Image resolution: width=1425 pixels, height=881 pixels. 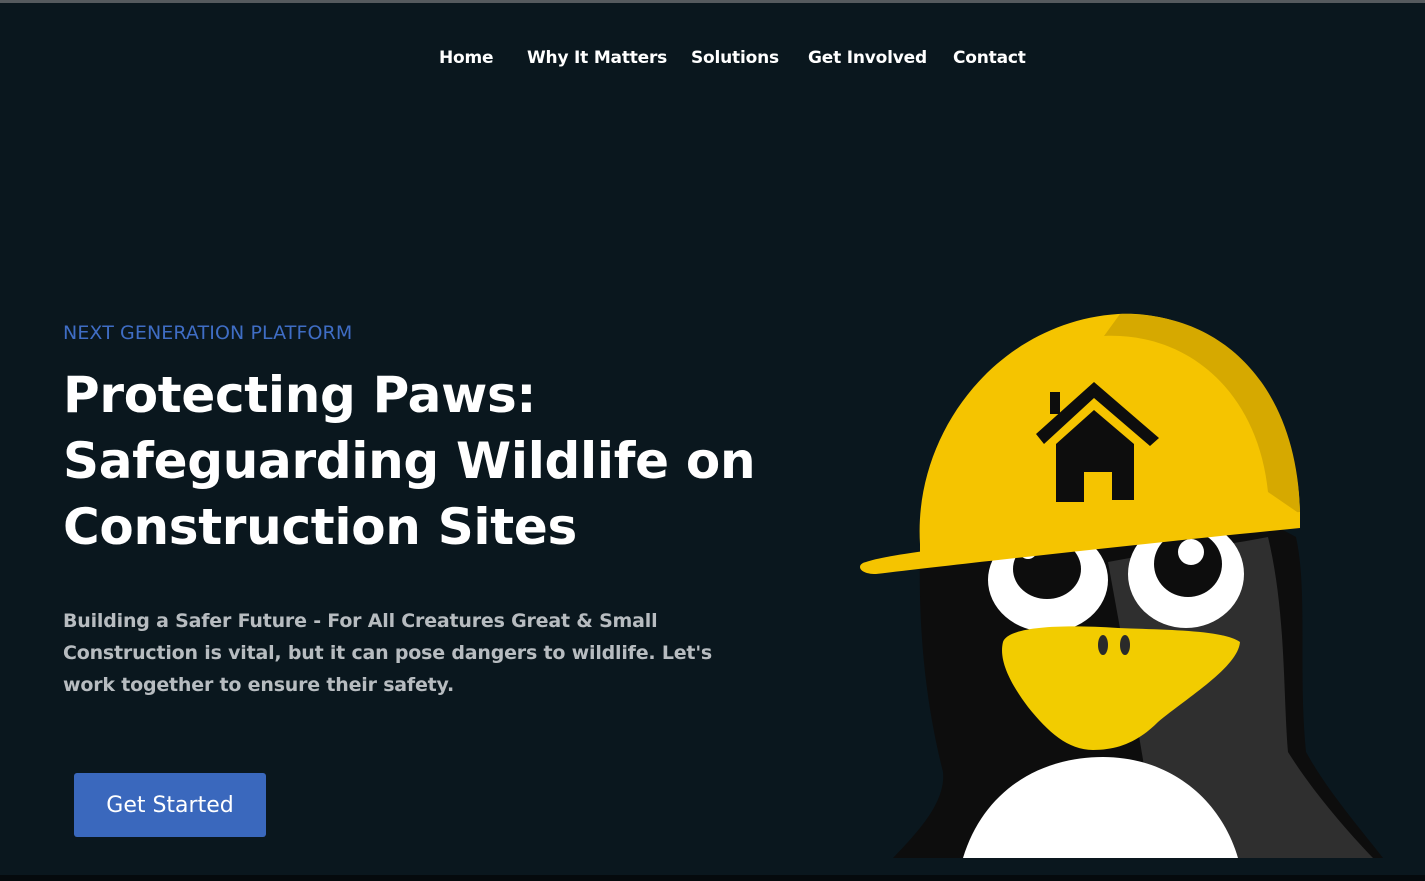 I want to click on hero-description-line-3: work together to ensure their safety., so click(x=259, y=685).